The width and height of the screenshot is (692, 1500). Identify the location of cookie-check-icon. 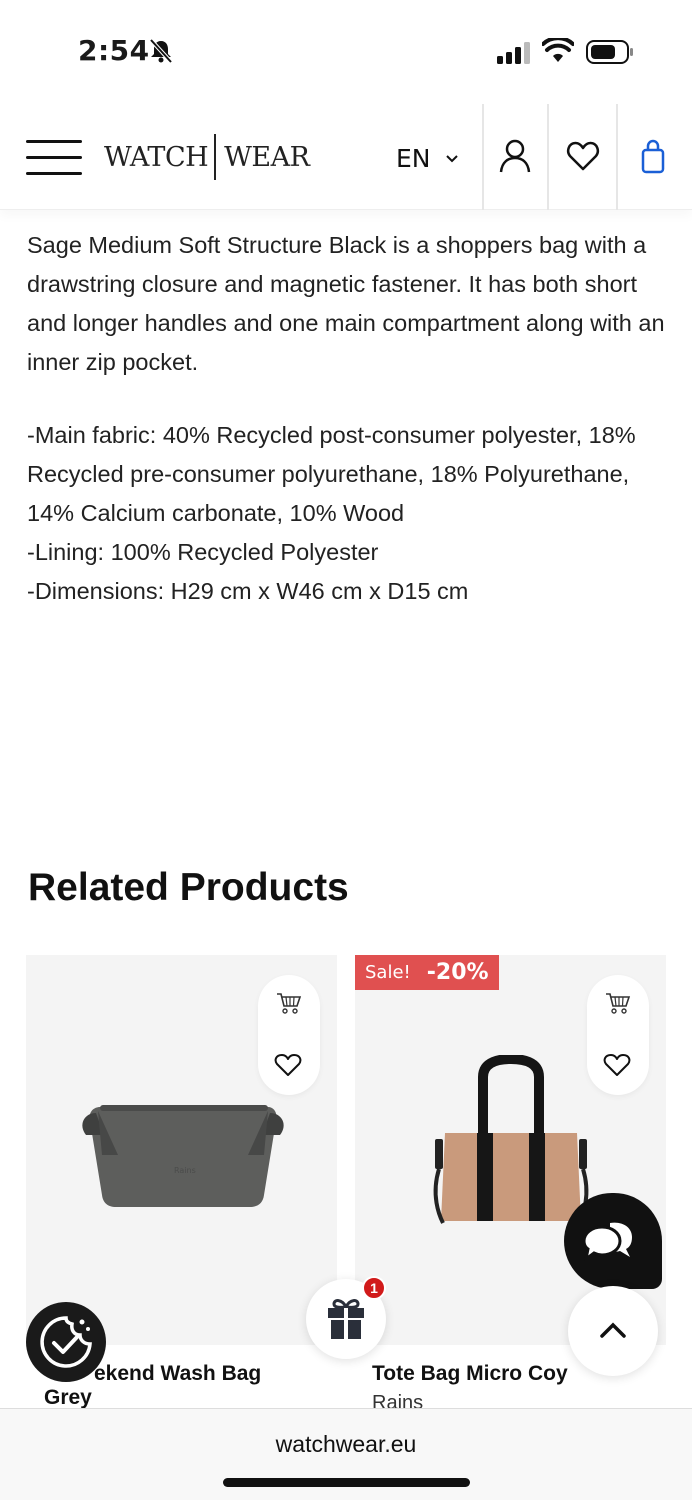
(66, 1342).